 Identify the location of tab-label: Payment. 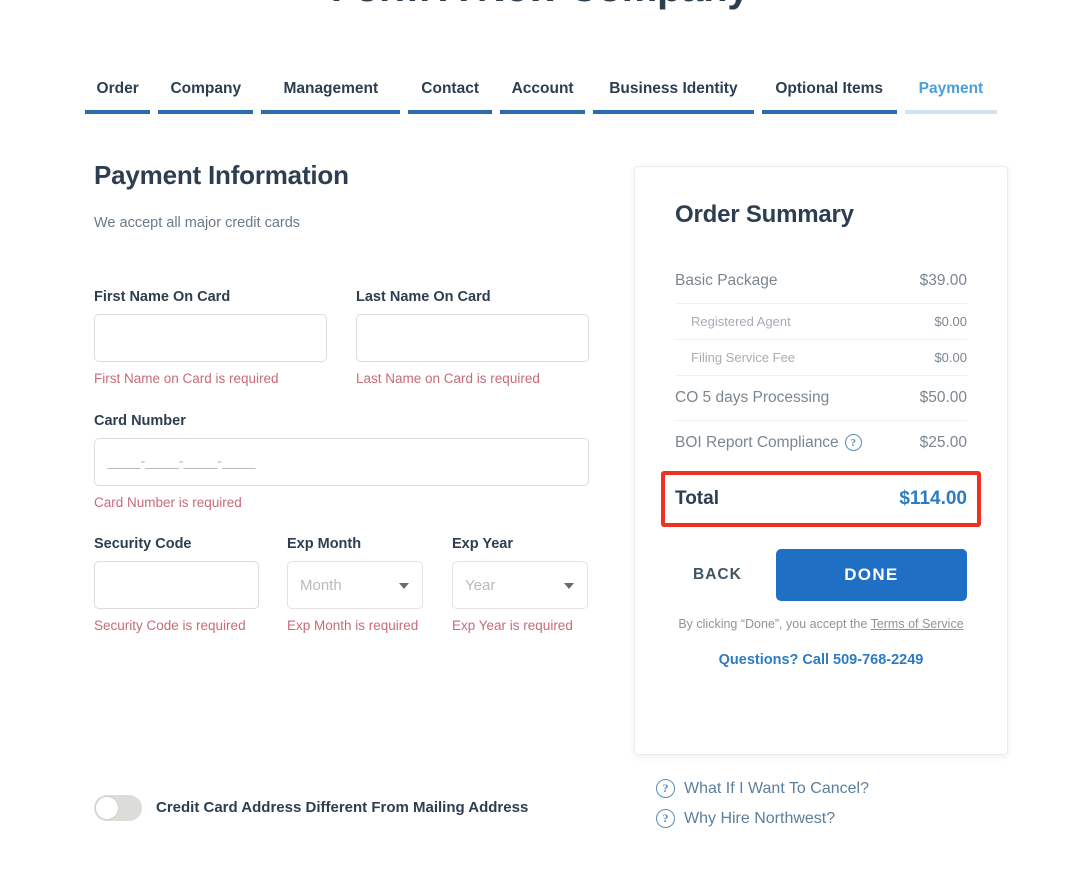
(951, 88).